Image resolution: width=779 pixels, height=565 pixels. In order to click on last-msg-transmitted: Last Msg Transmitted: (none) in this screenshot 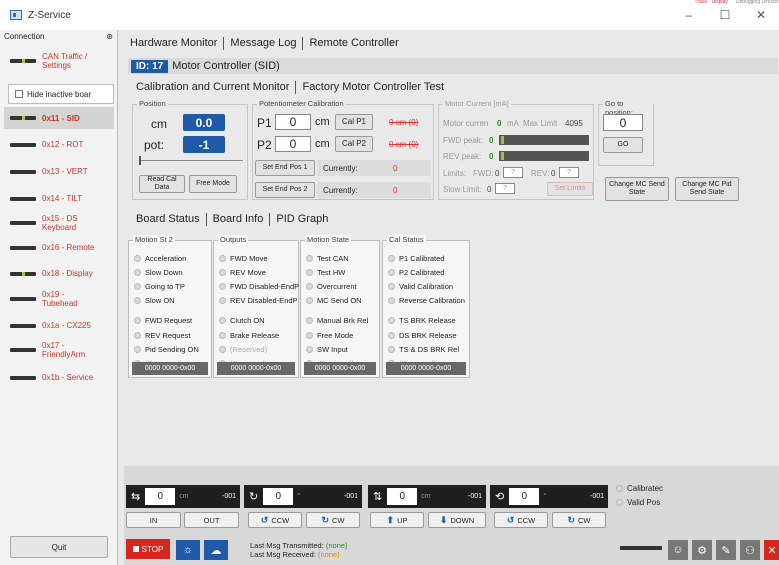, I will do `click(299, 545)`.